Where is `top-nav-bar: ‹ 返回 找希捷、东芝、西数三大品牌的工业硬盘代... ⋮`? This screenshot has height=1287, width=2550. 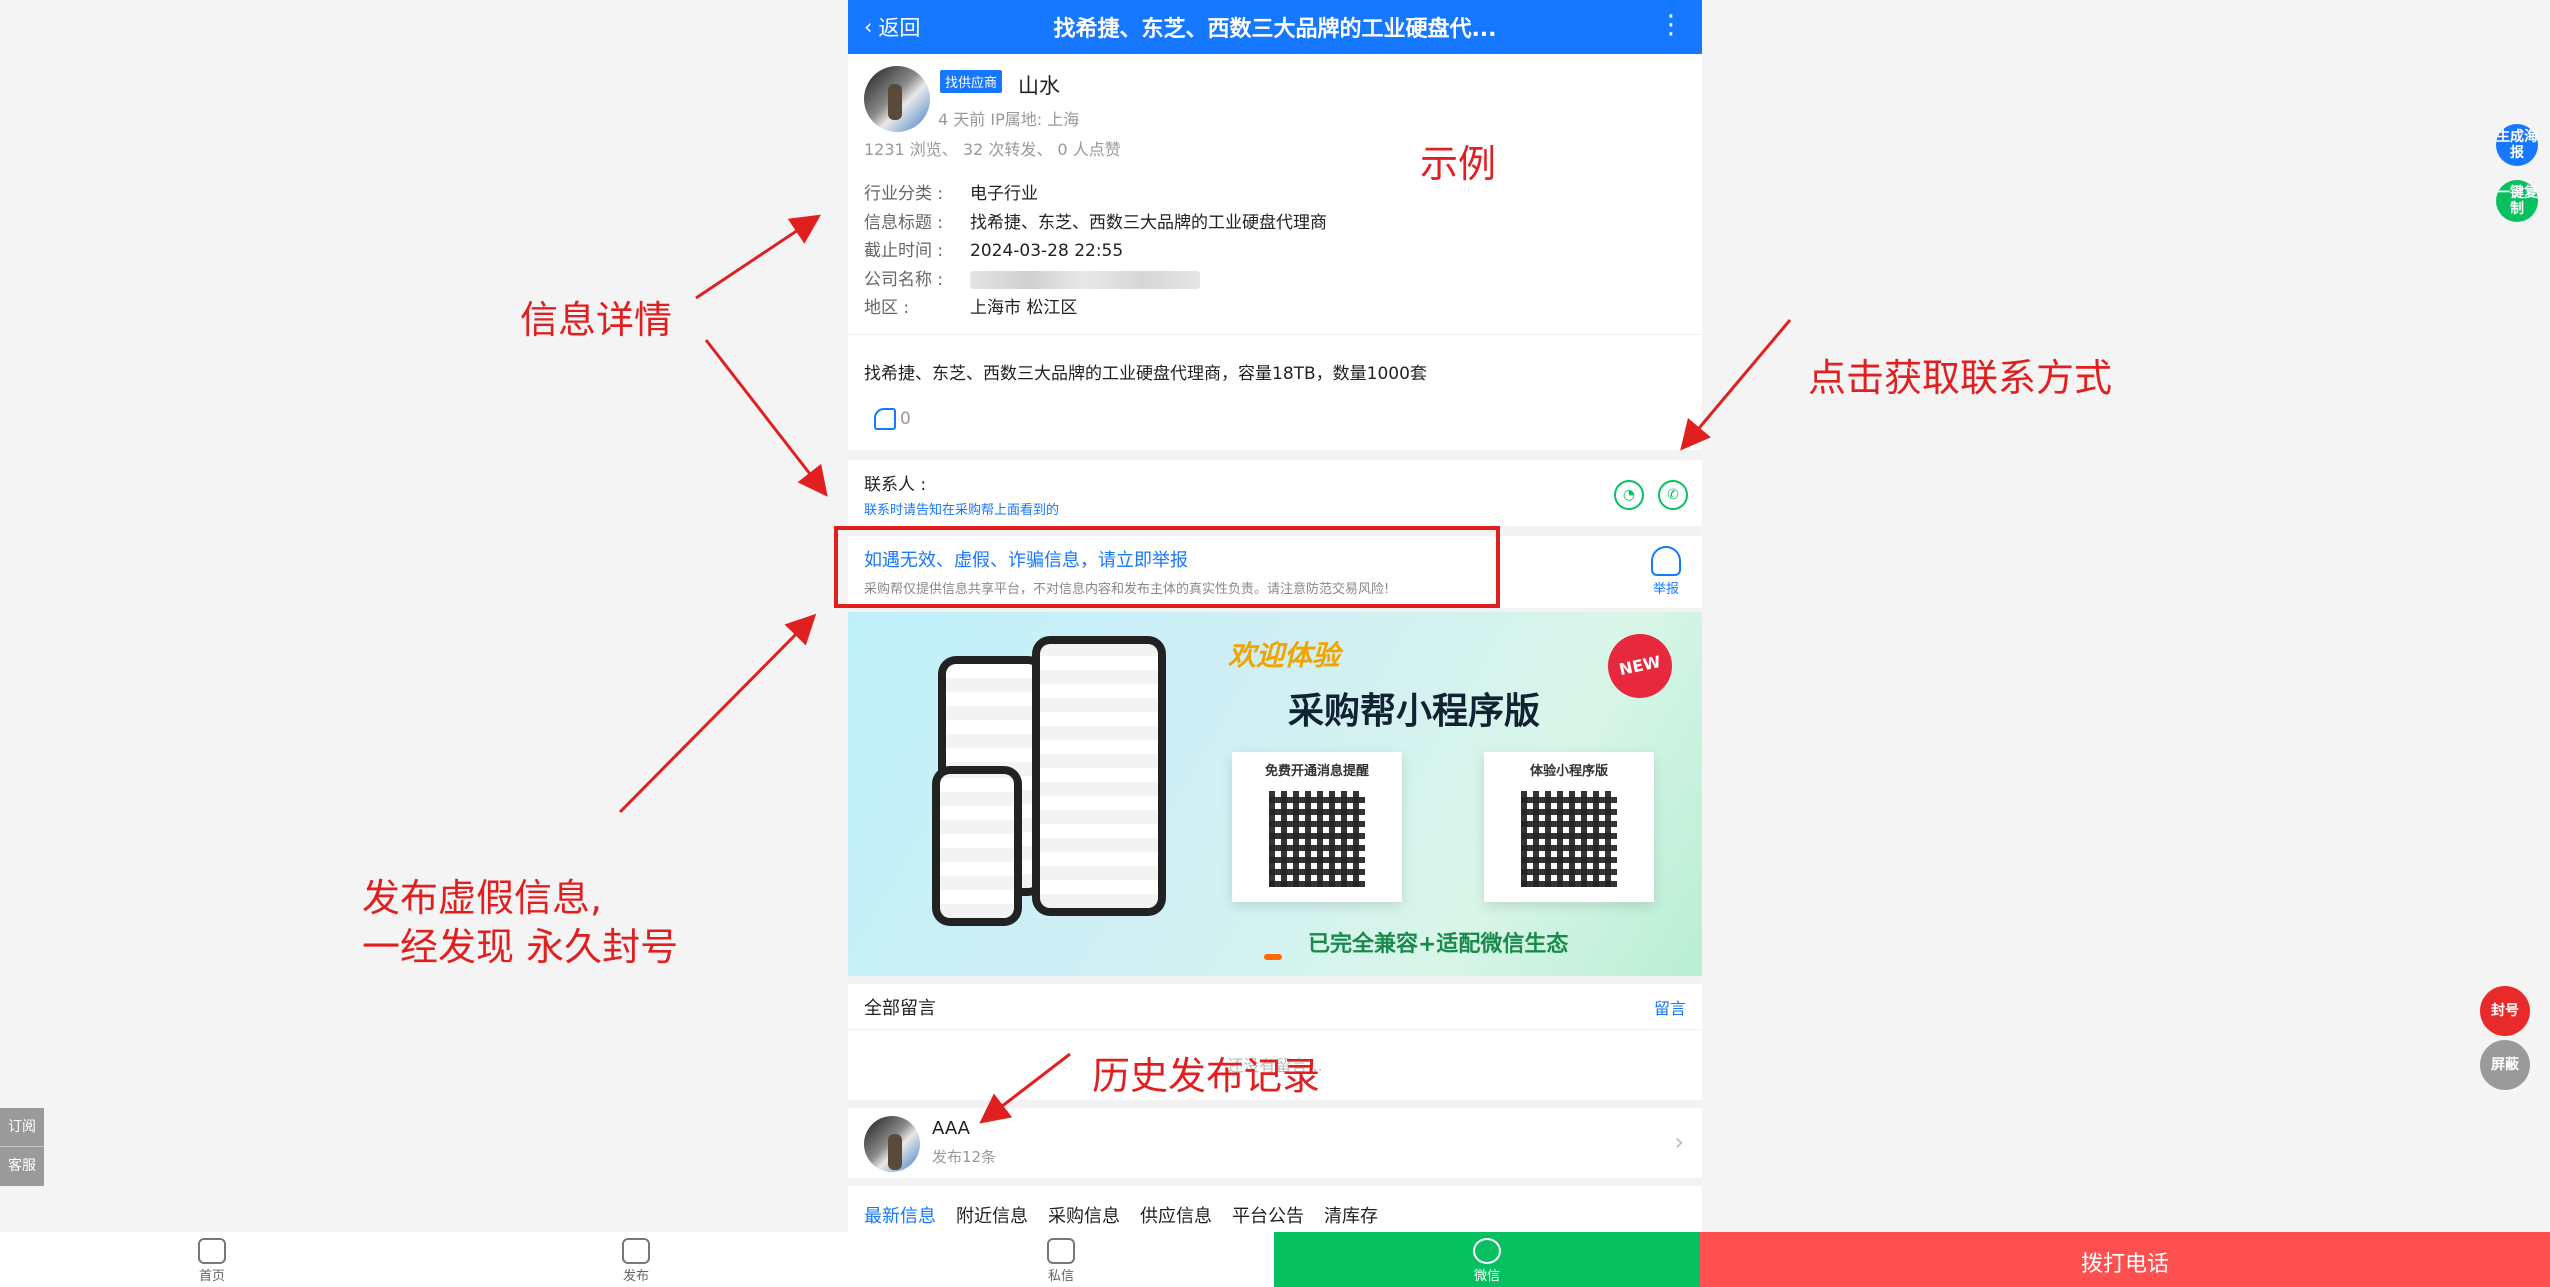
top-nav-bar: ‹ 返回 找希捷、东芝、西数三大品牌的工业硬盘代... ⋮ is located at coordinates (1275, 27).